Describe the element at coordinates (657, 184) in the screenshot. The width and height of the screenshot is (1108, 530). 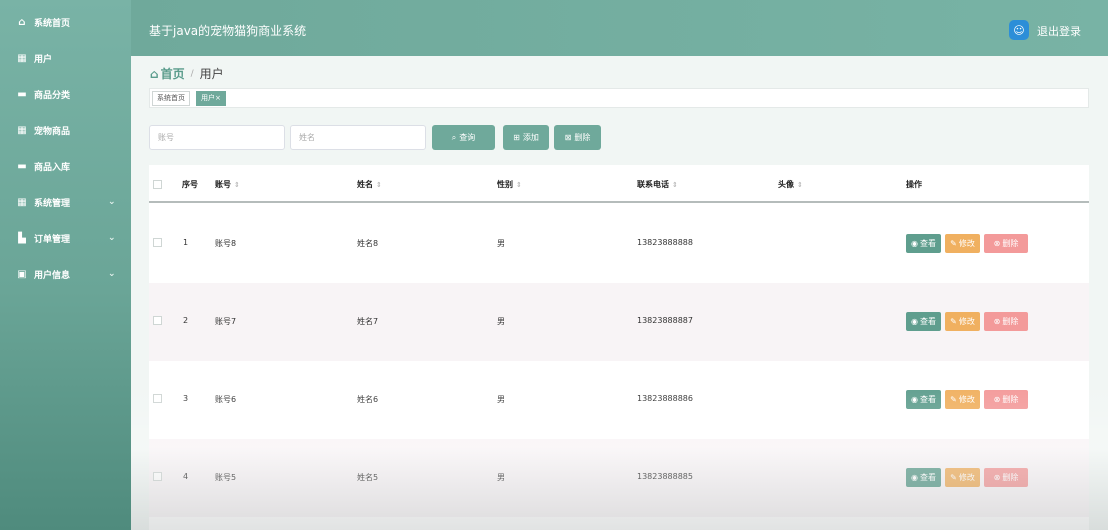
I see `column-header-phone: 联系电话 ⇕` at that location.